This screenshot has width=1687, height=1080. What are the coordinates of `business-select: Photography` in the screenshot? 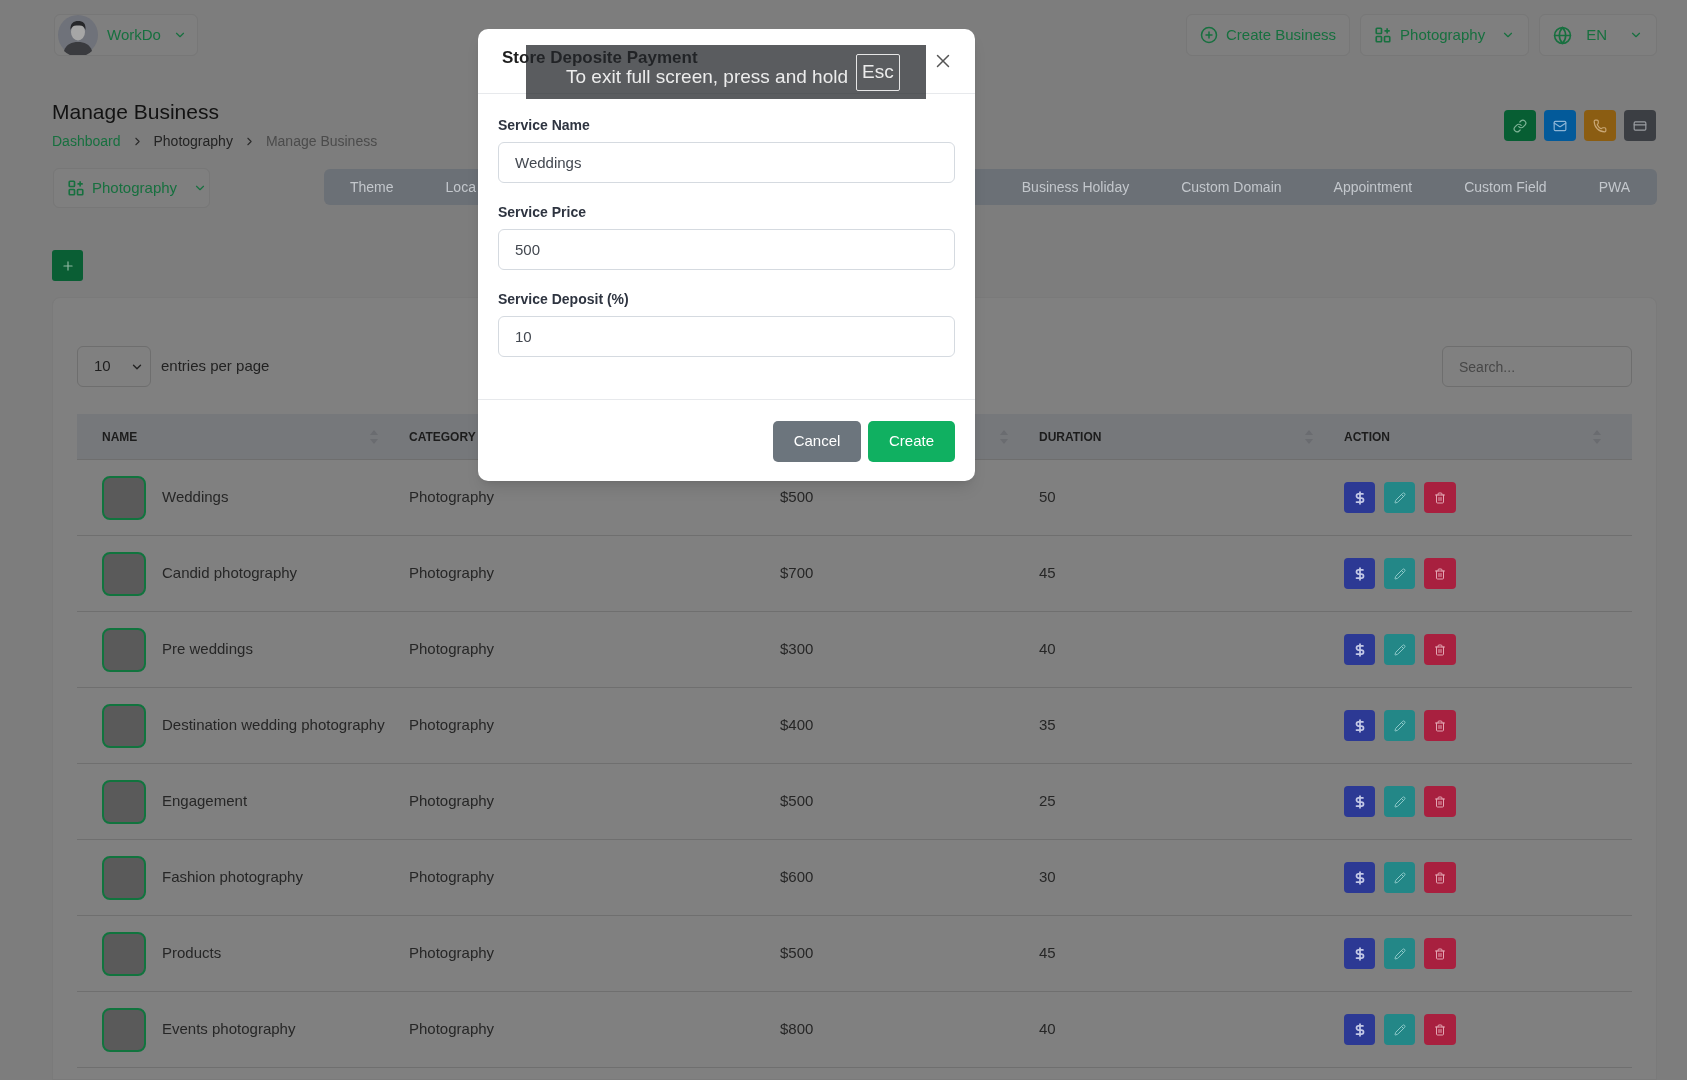 It's located at (131, 188).